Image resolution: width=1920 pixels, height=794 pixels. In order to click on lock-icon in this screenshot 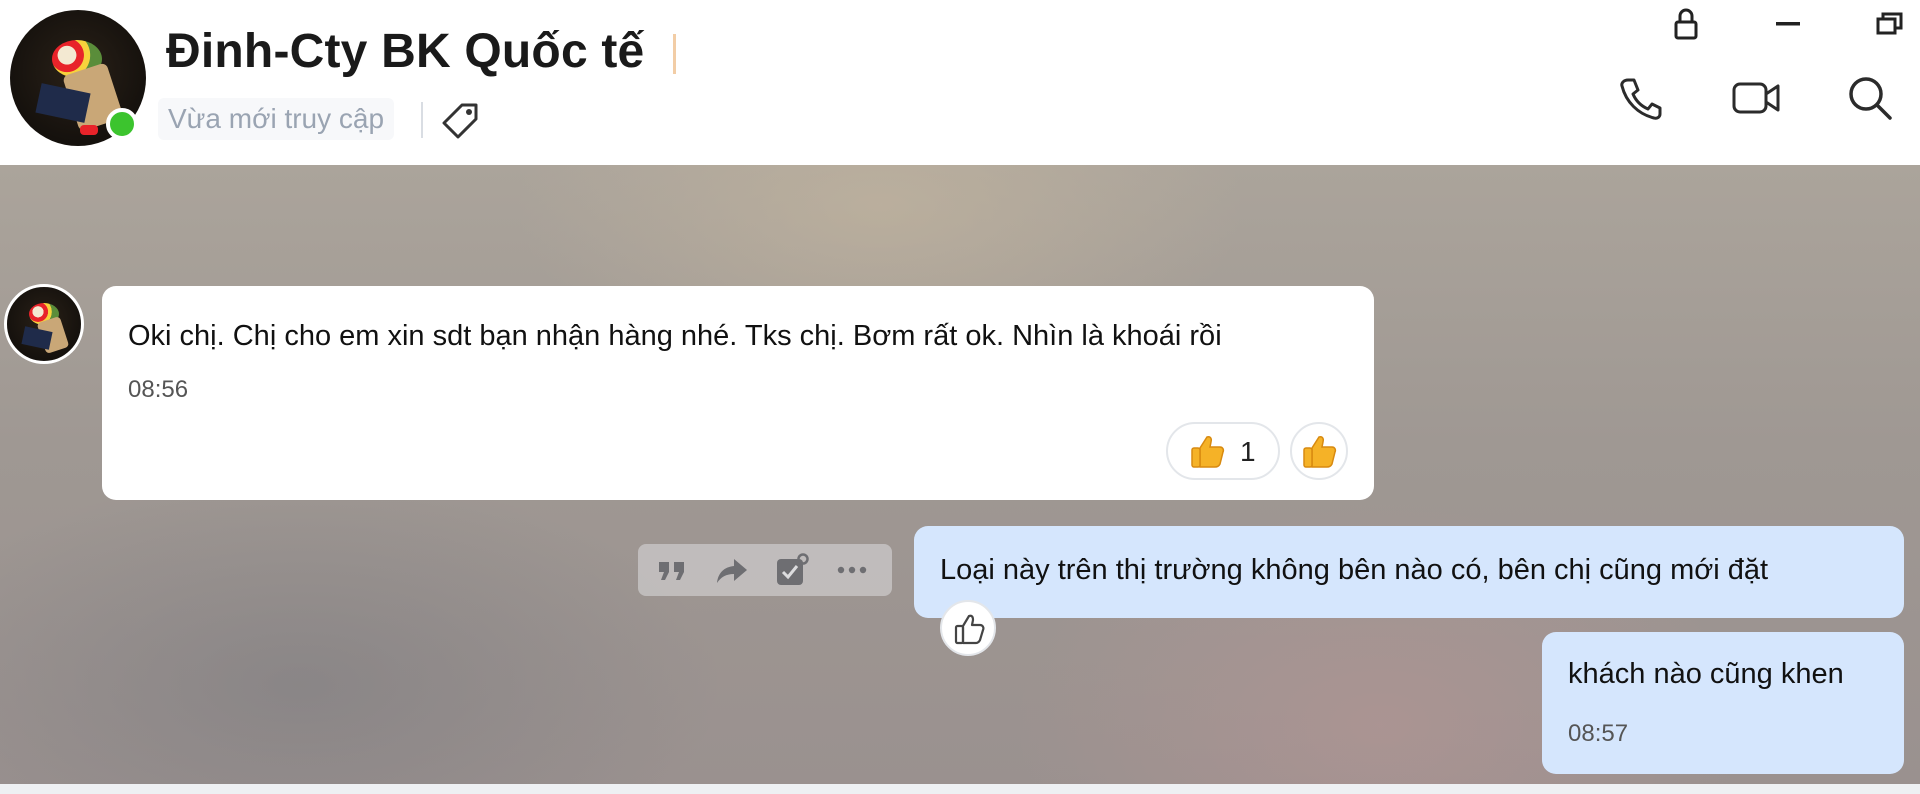, I will do `click(1686, 24)`.